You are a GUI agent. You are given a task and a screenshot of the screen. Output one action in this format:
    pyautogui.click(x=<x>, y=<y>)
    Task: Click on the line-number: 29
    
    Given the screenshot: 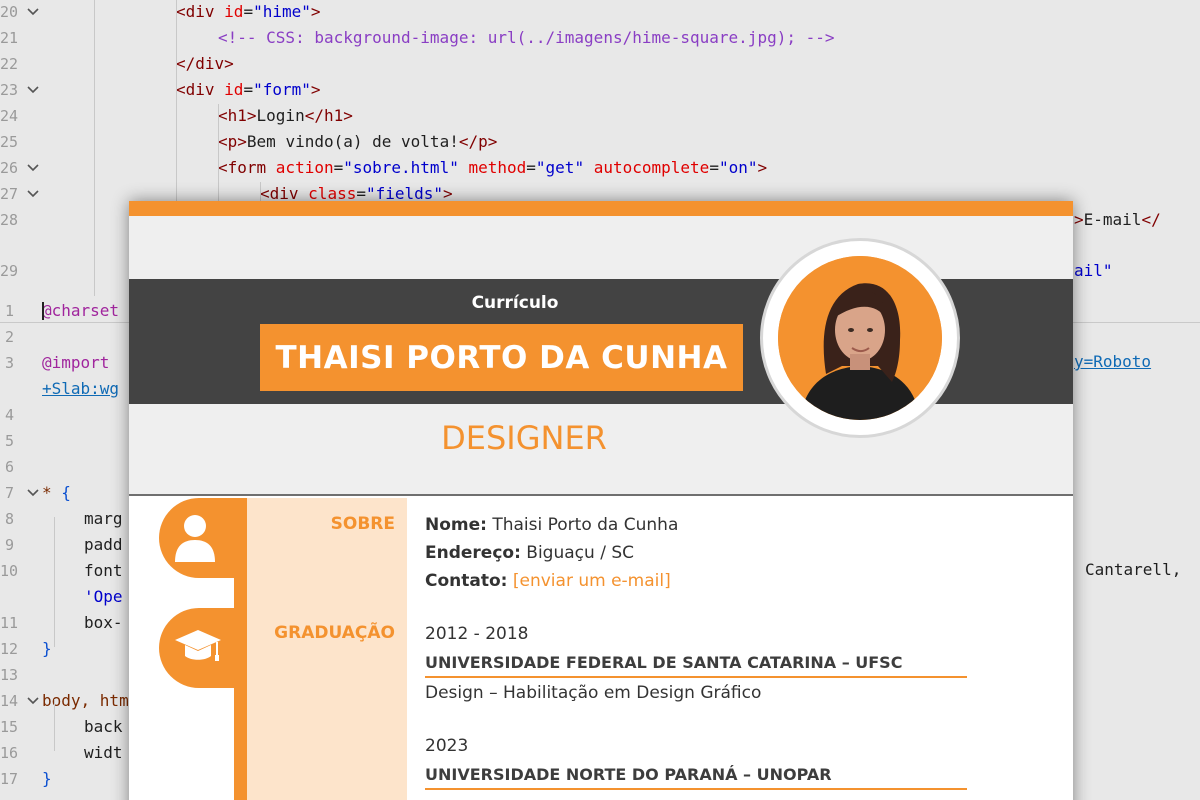 What is the action you would take?
    pyautogui.click(x=9, y=271)
    